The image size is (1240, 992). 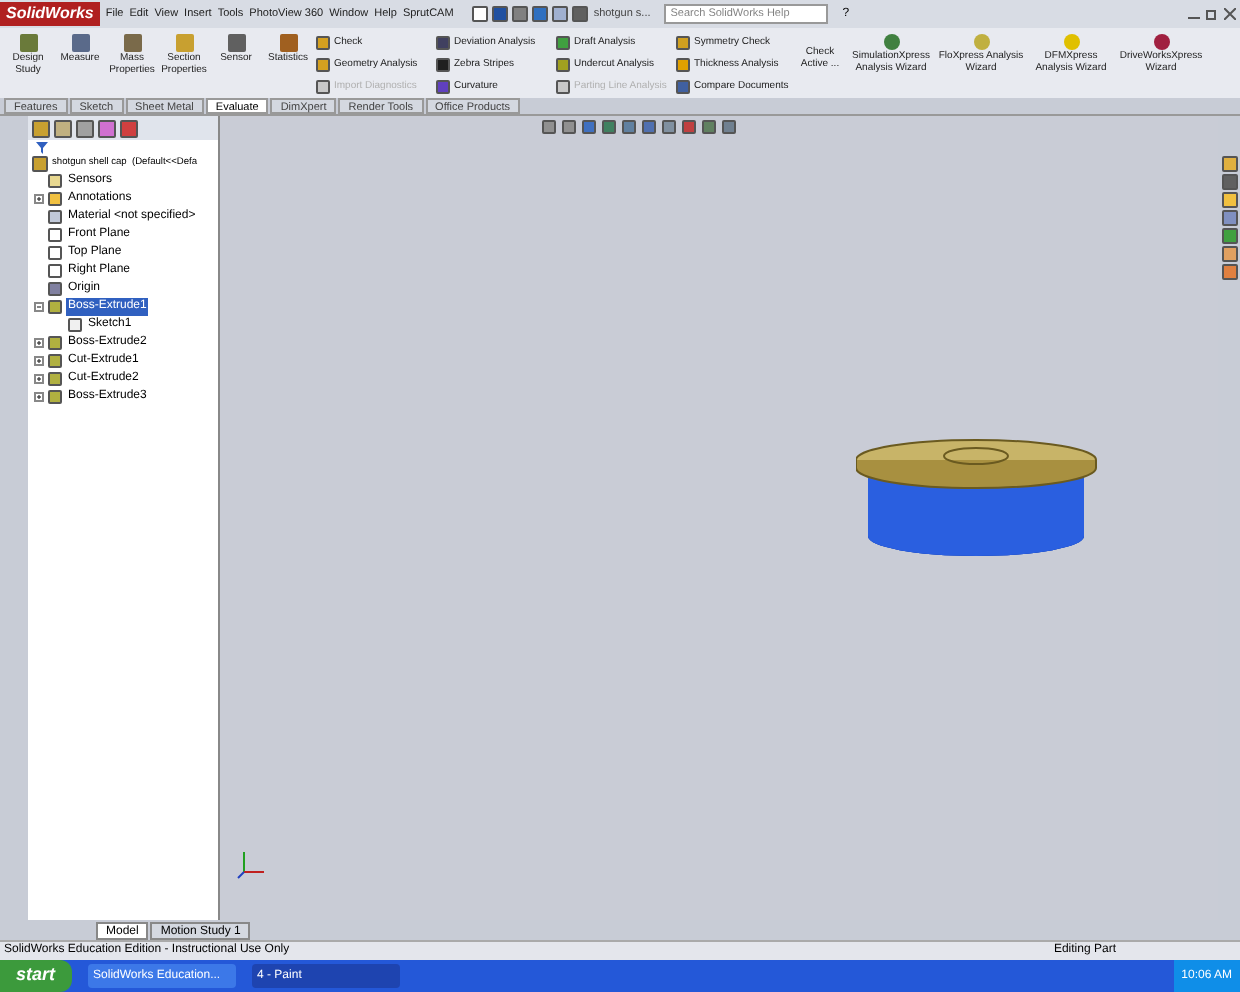 What do you see at coordinates (39, 307) in the screenshot?
I see `collapse-icon` at bounding box center [39, 307].